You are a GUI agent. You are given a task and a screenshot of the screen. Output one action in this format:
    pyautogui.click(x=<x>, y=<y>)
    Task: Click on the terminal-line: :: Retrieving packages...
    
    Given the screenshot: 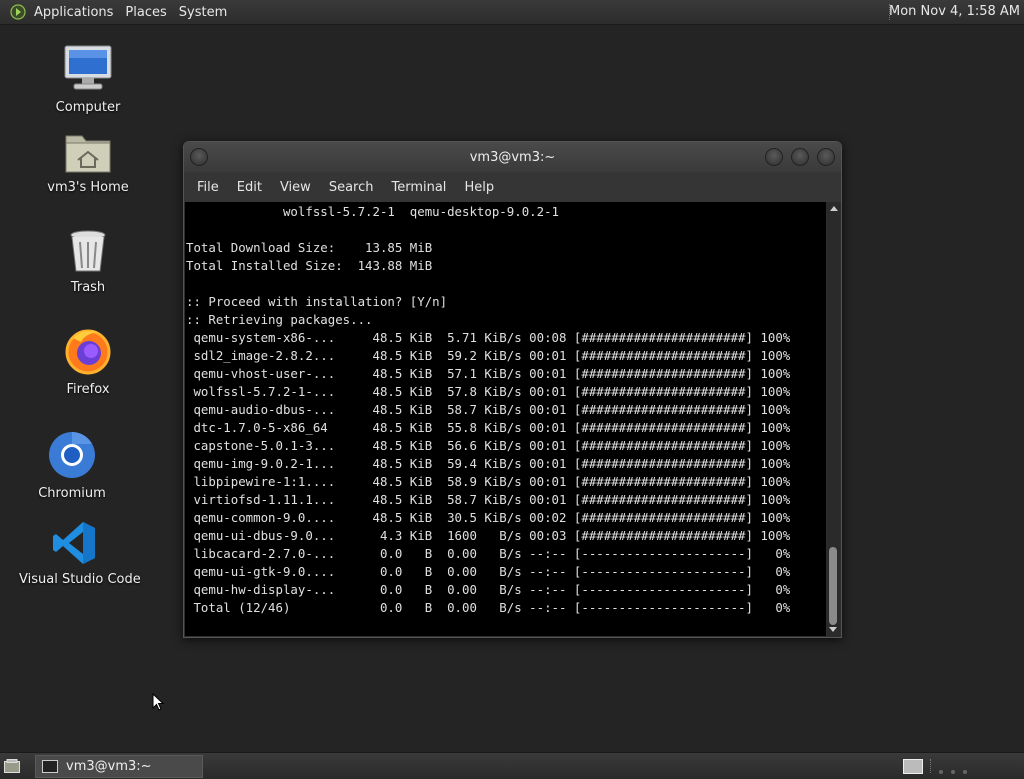 What is the action you would take?
    pyautogui.click(x=279, y=319)
    